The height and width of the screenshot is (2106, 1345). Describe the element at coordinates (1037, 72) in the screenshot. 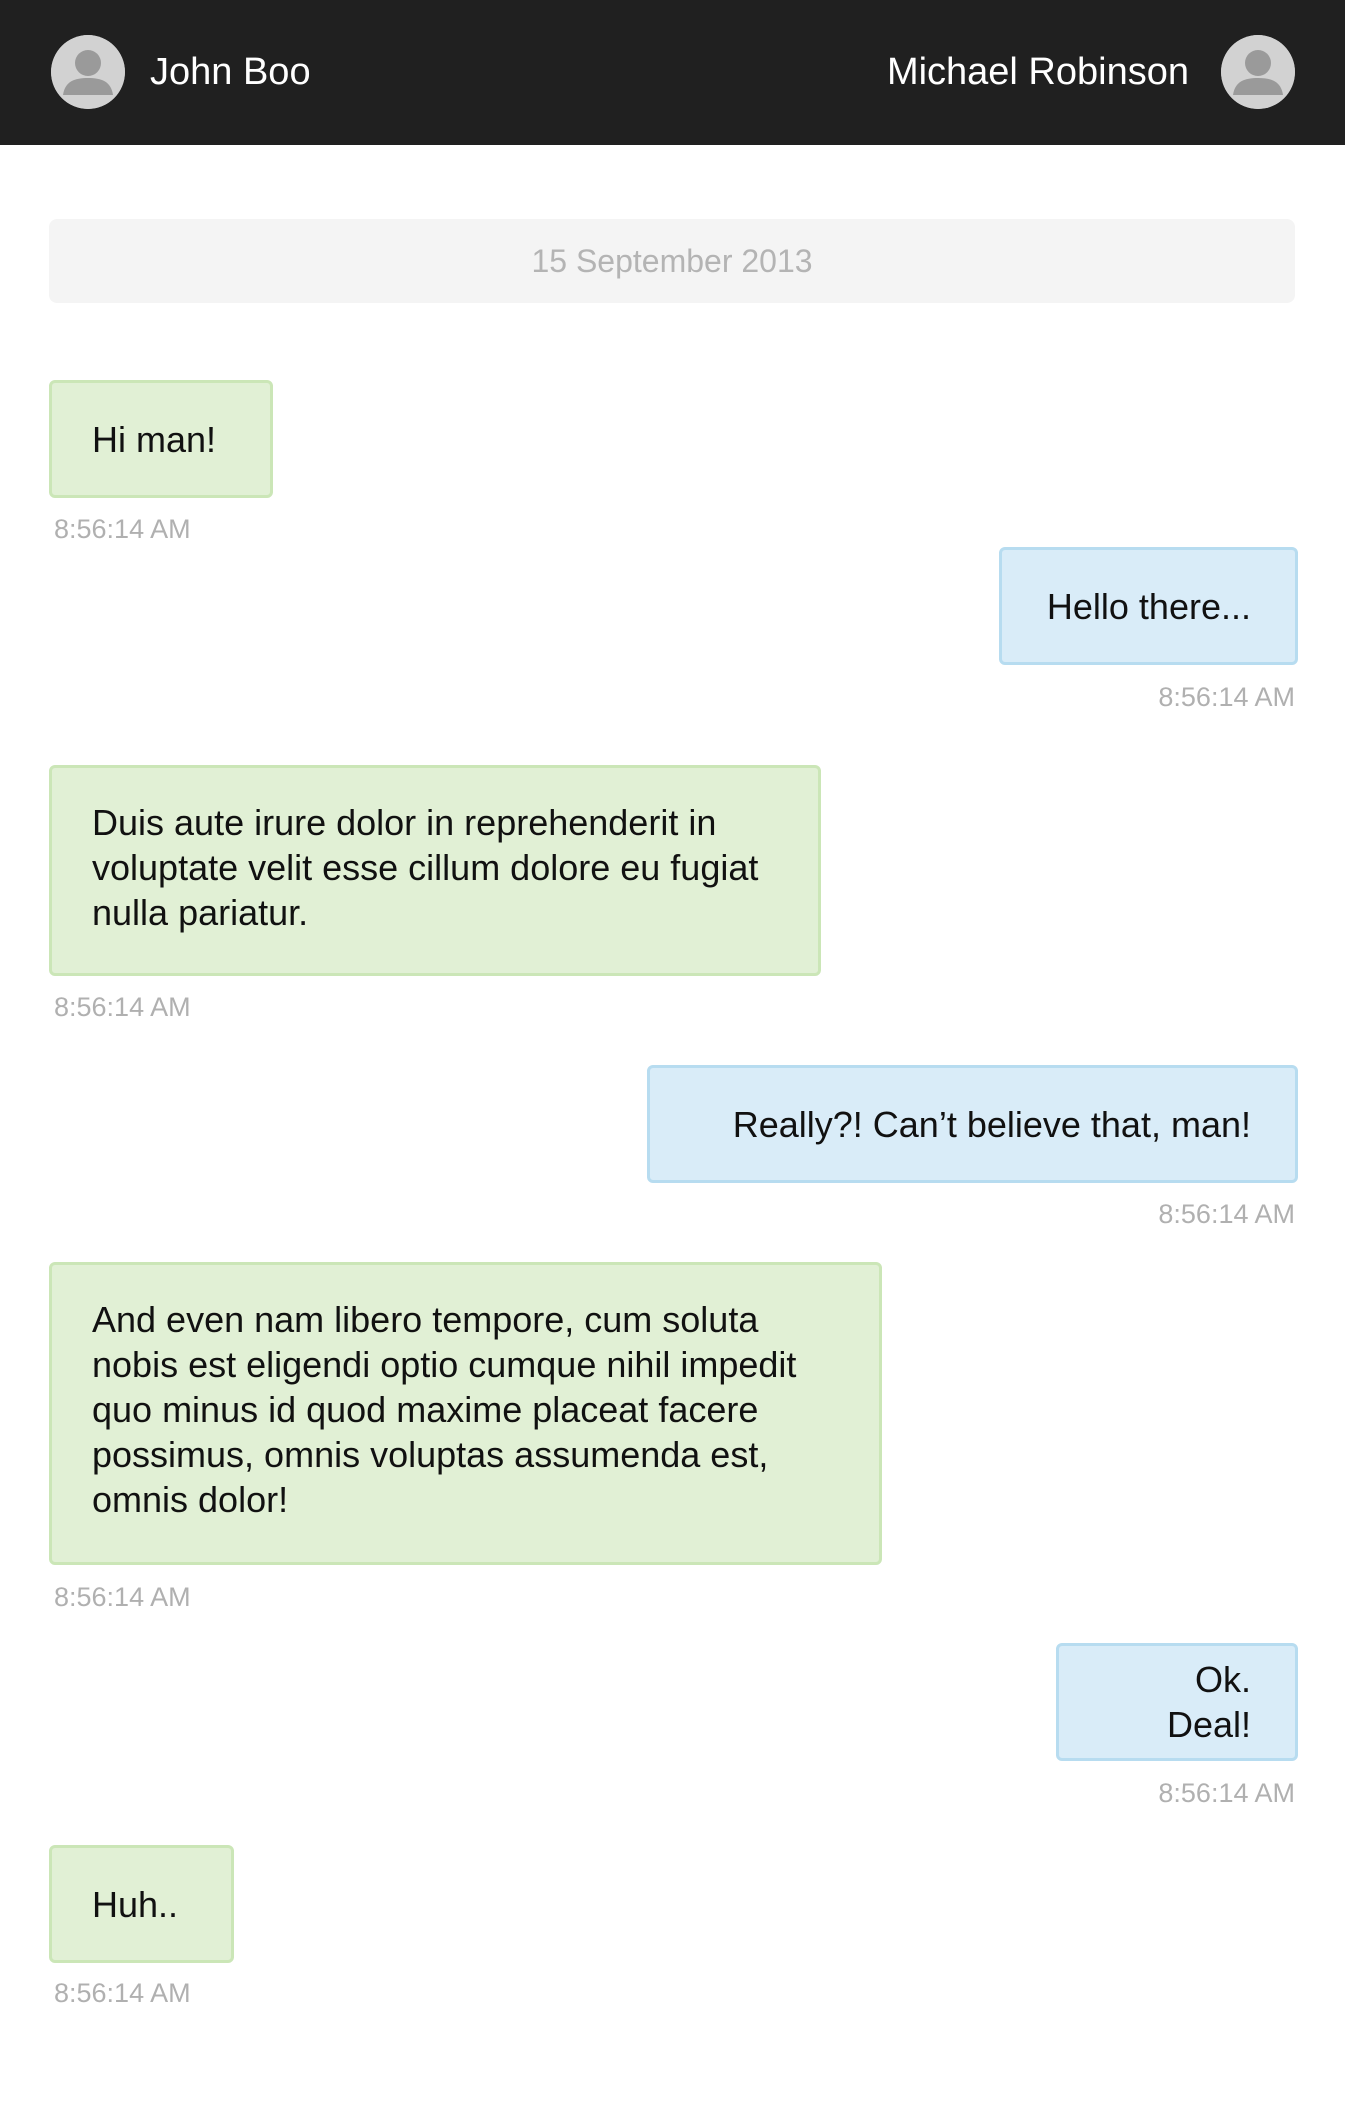

I see `right-user-name: Michael Robinson` at that location.